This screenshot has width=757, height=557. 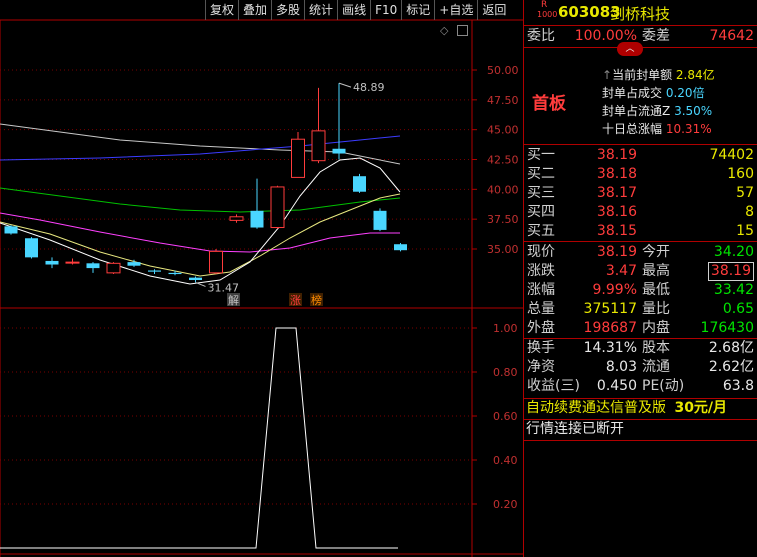 What do you see at coordinates (493, 10) in the screenshot?
I see `toolbar-back-button: 返回` at bounding box center [493, 10].